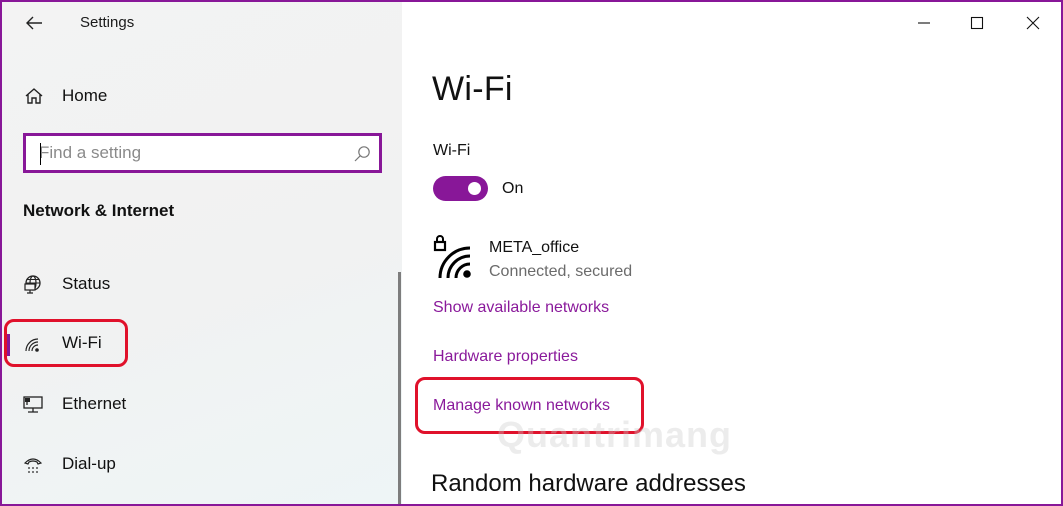 The width and height of the screenshot is (1063, 506). What do you see at coordinates (505, 357) in the screenshot?
I see `hardware-properties-link: Hardware properties` at bounding box center [505, 357].